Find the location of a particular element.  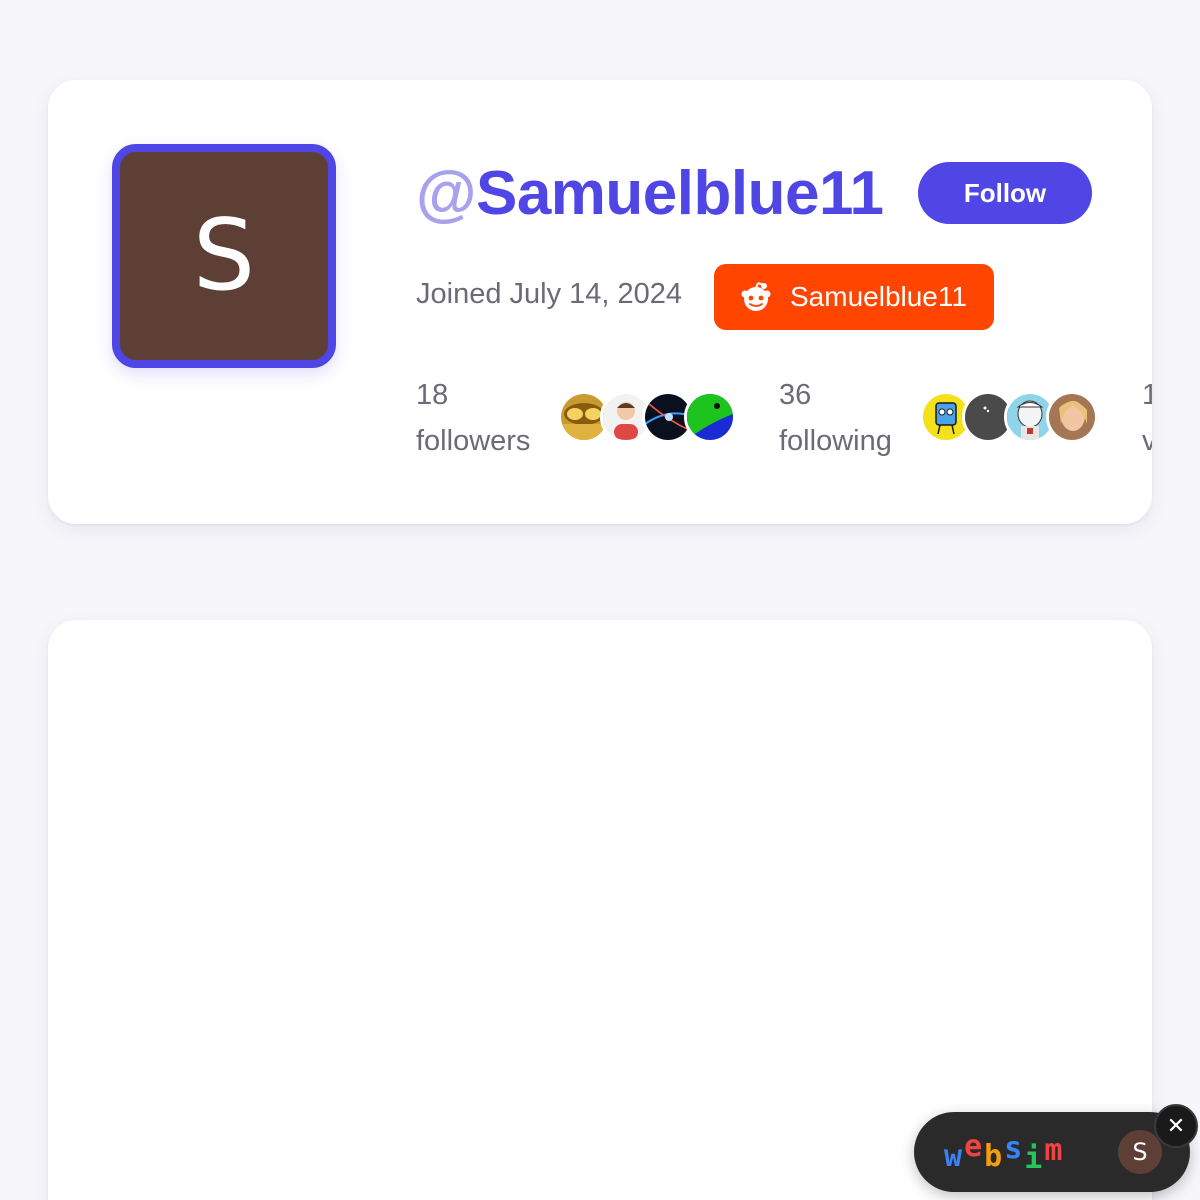

profile-avatar: S is located at coordinates (224, 256).